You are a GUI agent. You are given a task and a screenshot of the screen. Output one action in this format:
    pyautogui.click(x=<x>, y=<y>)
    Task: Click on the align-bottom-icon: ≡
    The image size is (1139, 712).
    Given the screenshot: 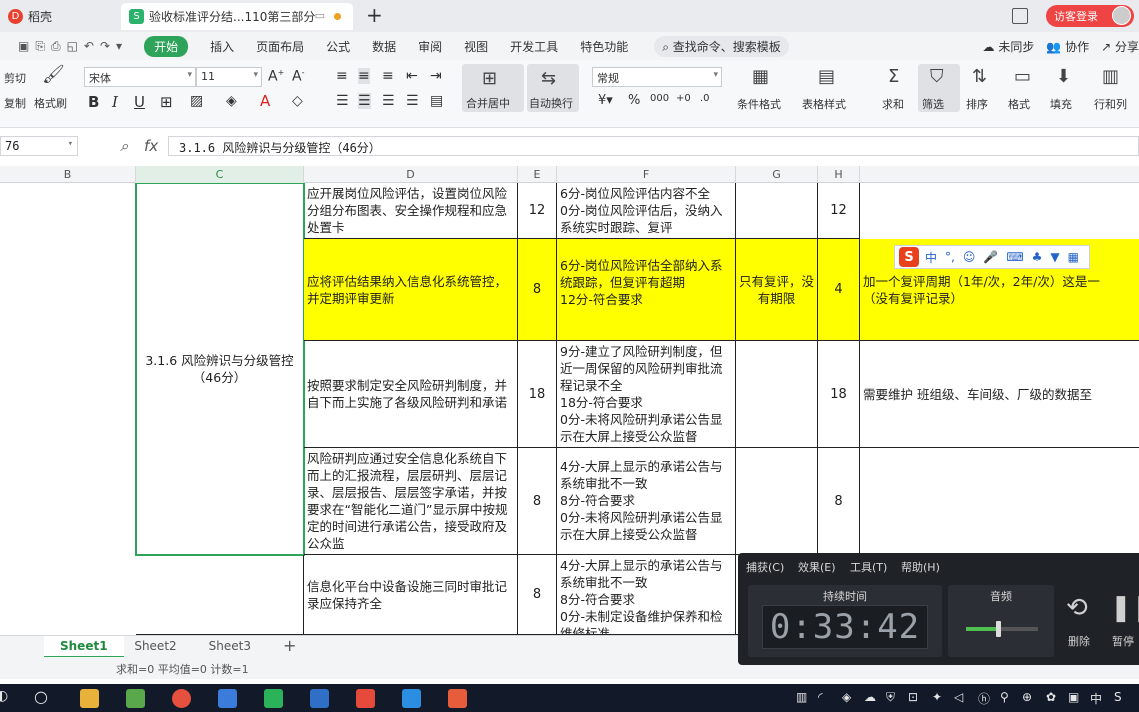 What is the action you would take?
    pyautogui.click(x=388, y=76)
    